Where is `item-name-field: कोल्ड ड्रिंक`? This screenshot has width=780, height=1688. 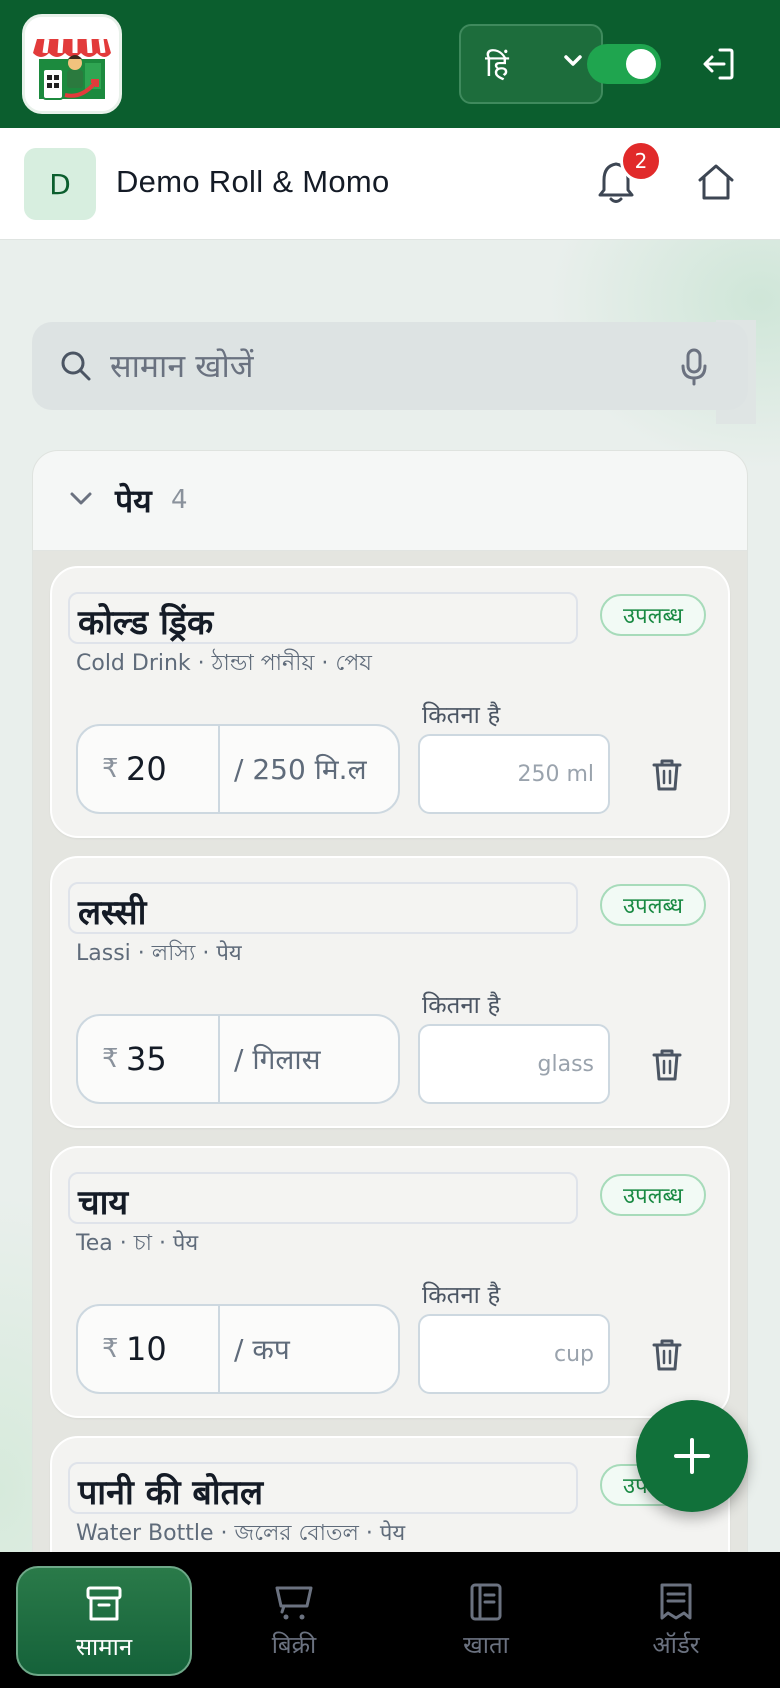 item-name-field: कोल्ड ड्रिंक is located at coordinates (323, 618).